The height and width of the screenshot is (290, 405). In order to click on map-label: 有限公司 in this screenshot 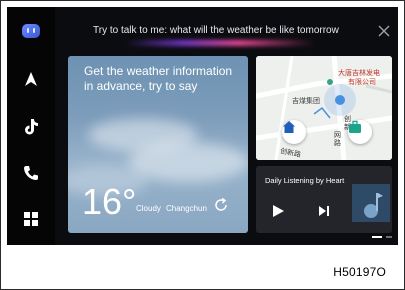, I will do `click(362, 82)`.